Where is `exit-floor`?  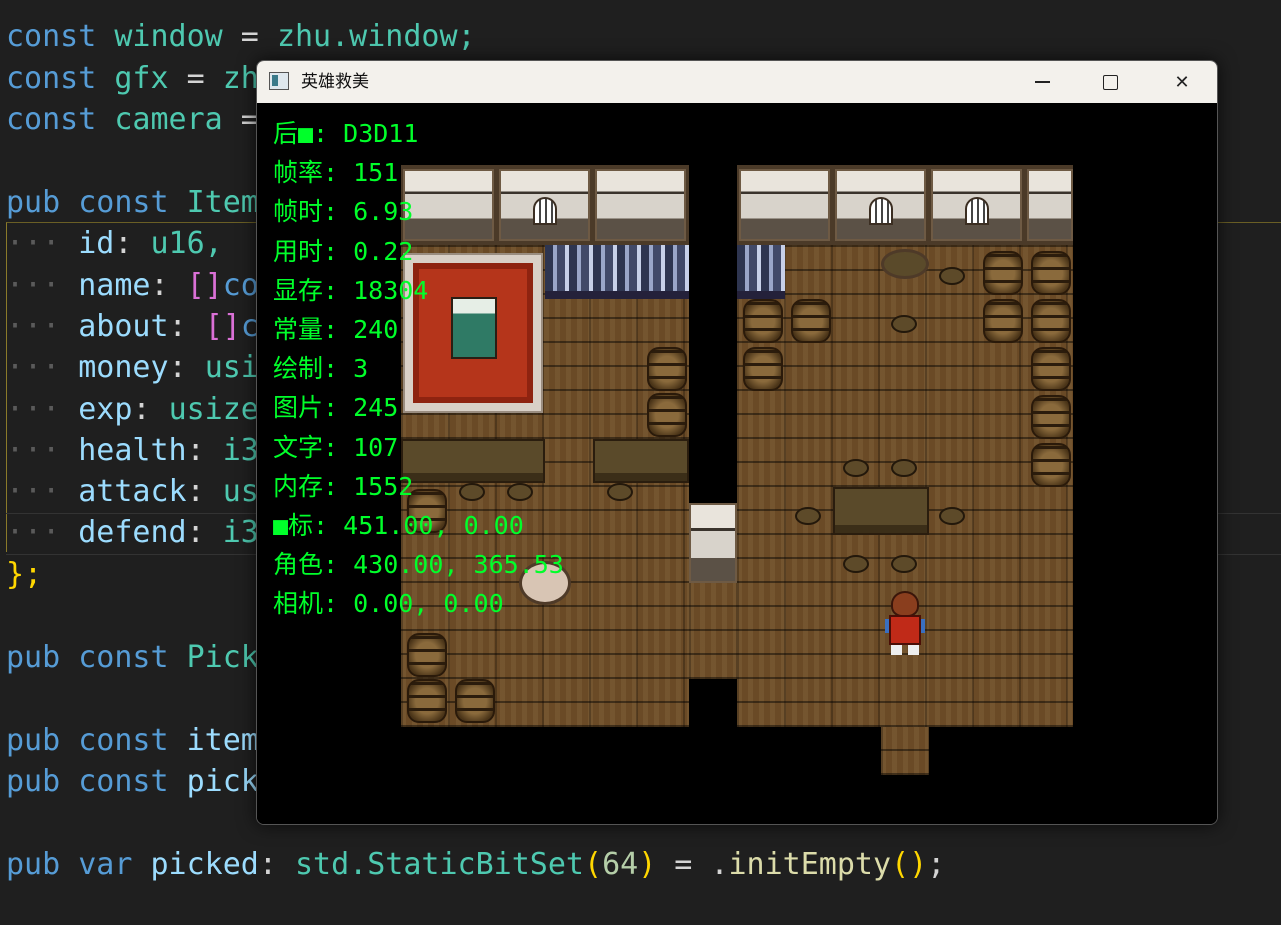 exit-floor is located at coordinates (905, 751).